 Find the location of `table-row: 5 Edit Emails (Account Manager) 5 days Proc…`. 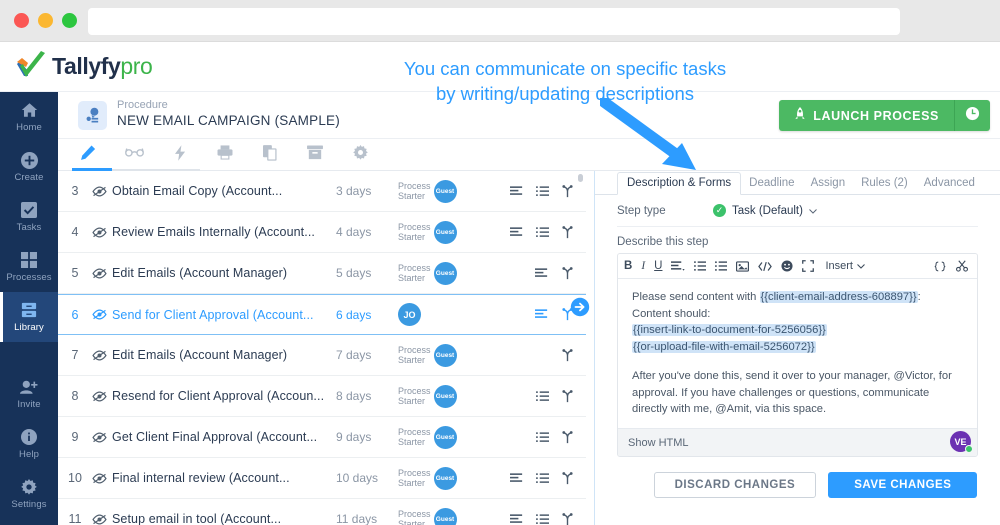

table-row: 5 Edit Emails (Account Manager) 5 days Proc… is located at coordinates (322, 273).